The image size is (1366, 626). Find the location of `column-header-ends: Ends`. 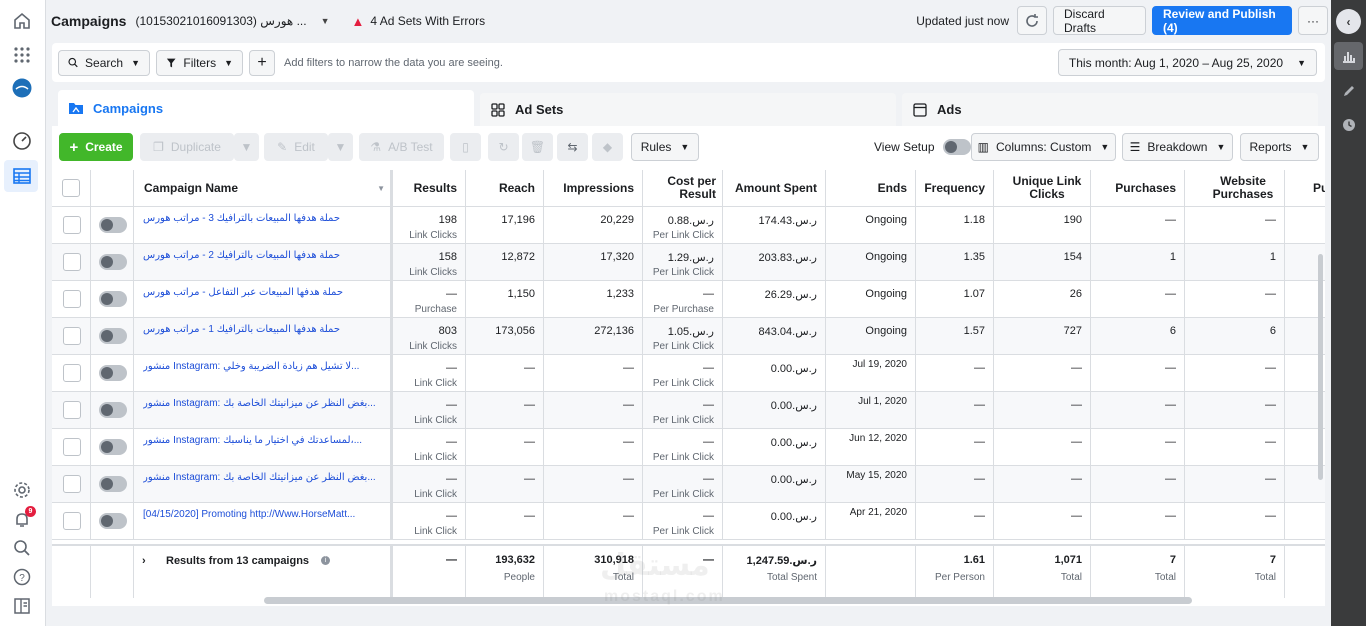

column-header-ends: Ends is located at coordinates (871, 188).